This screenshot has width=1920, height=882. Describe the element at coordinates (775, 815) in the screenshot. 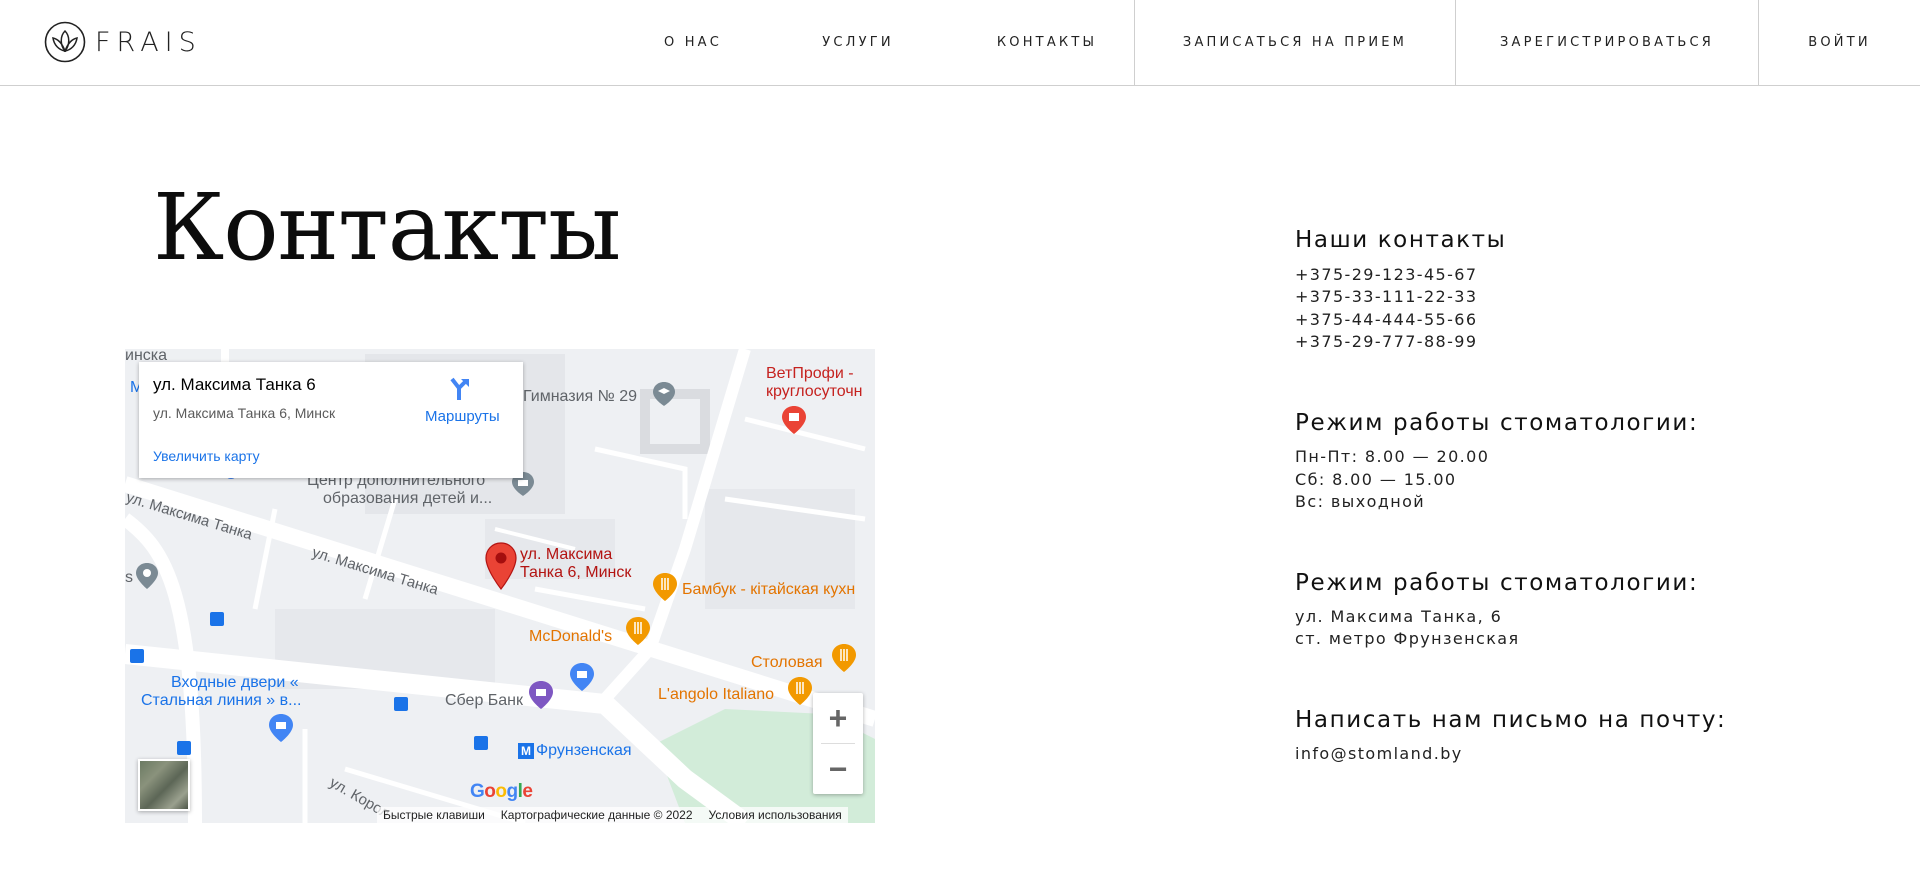

I see `terms-link: Условия использования` at that location.